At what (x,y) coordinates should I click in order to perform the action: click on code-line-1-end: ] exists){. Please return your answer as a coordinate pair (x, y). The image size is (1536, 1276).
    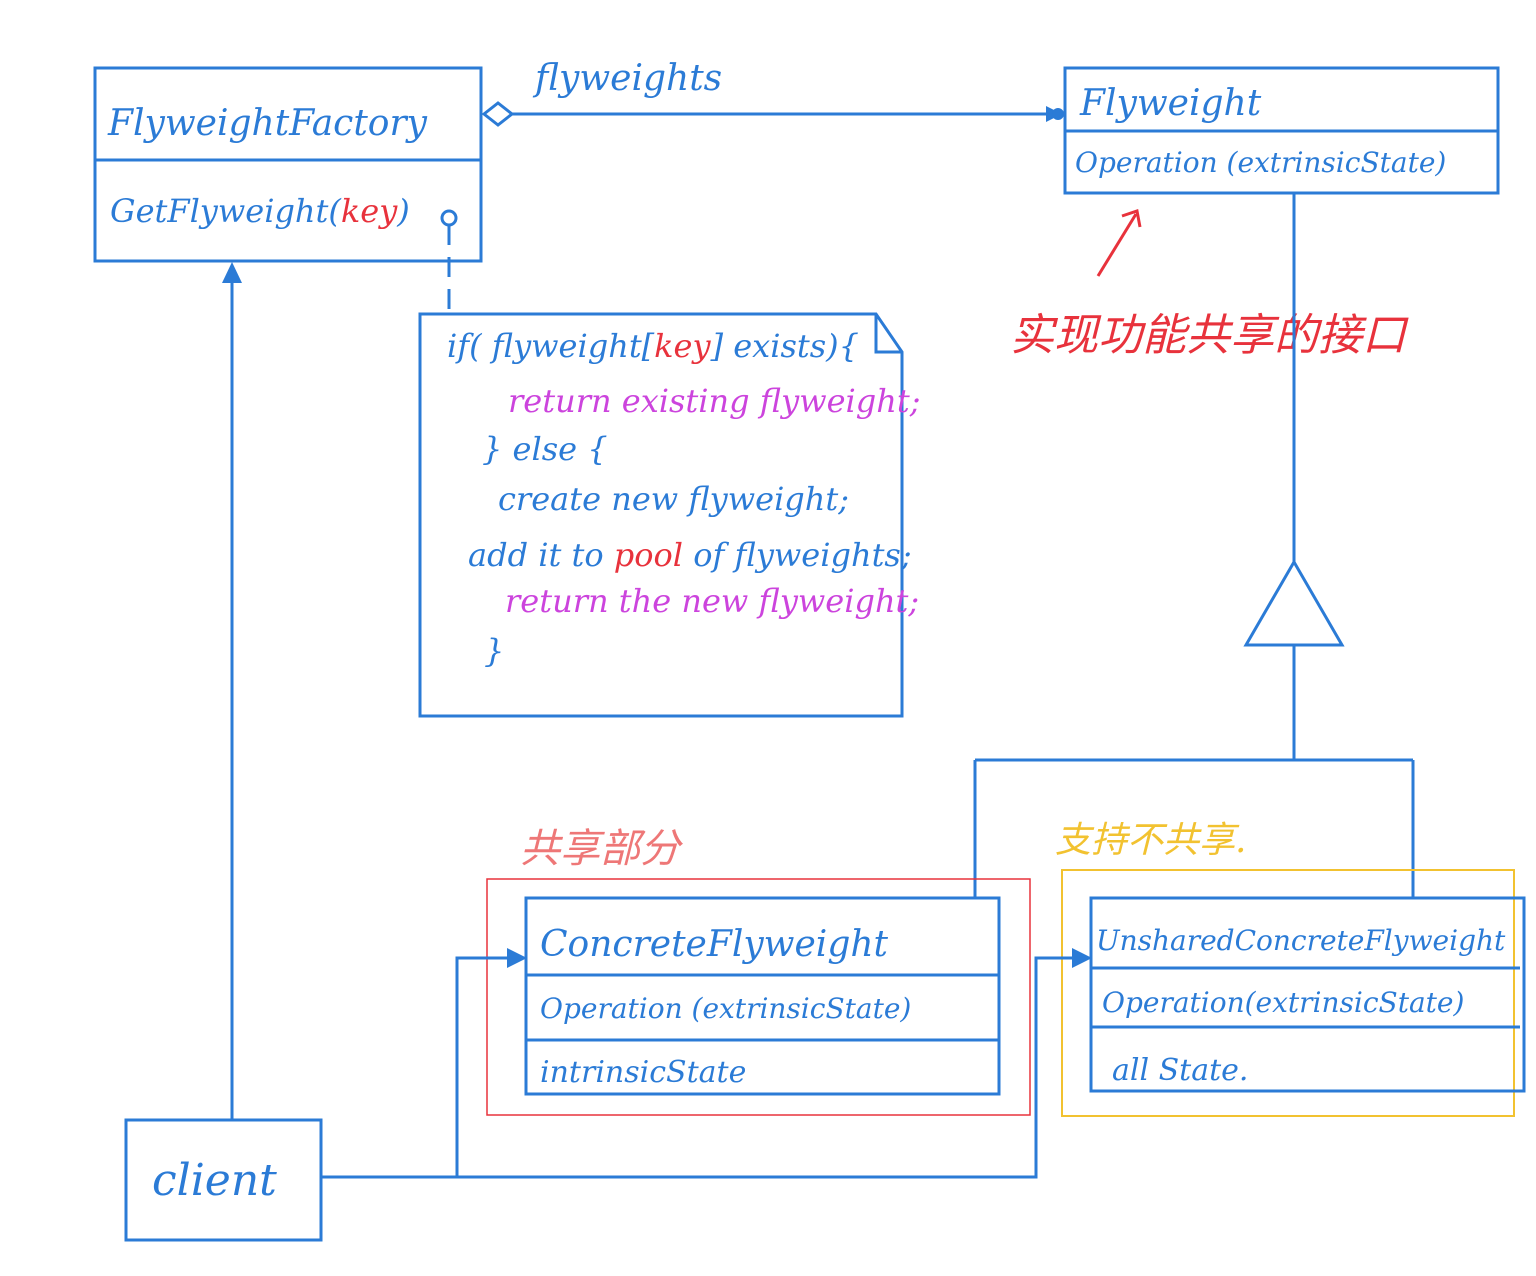
    Looking at the image, I should click on (784, 346).